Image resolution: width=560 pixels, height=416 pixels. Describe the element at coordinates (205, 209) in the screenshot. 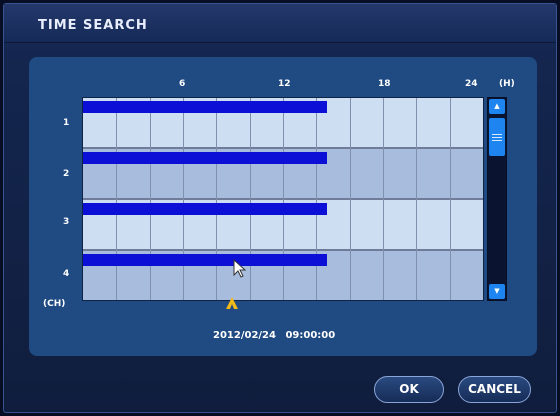

I see `recording-bar-ch3` at that location.